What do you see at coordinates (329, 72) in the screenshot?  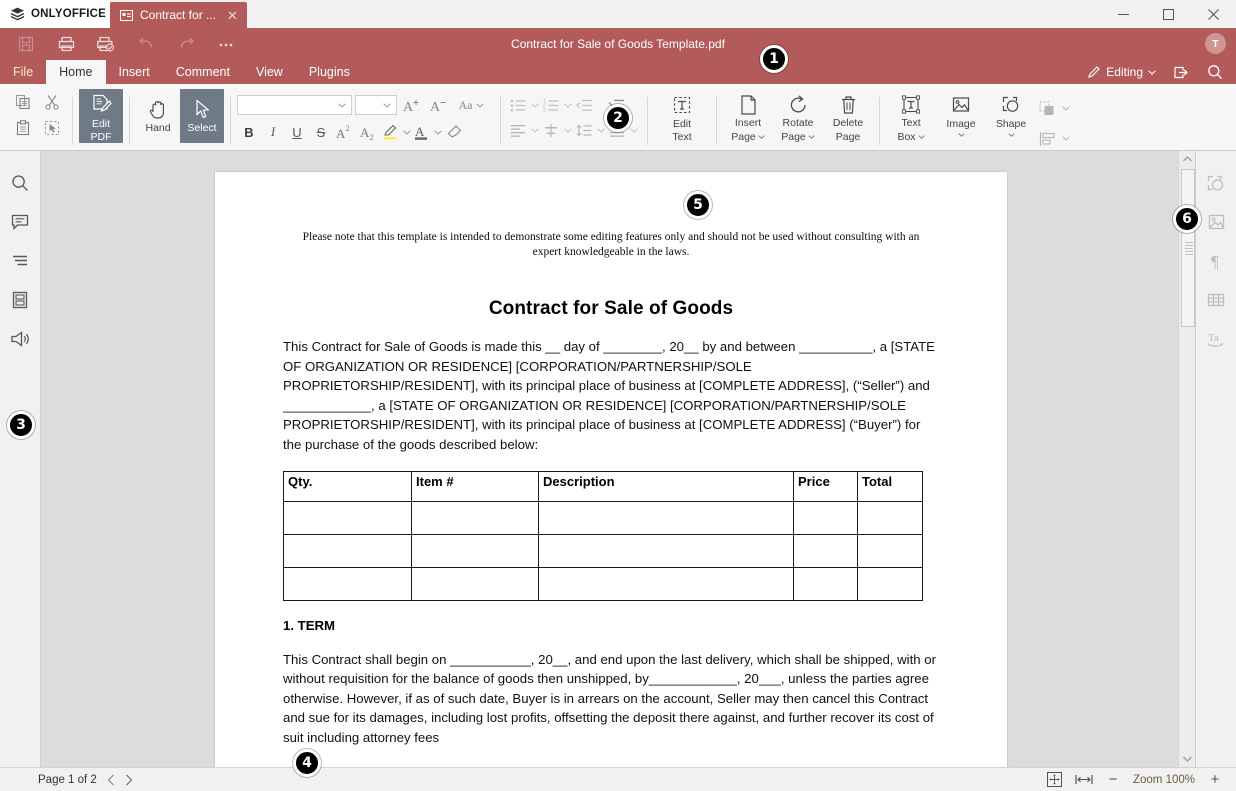 I see `menu-item-plugins: Plugins` at bounding box center [329, 72].